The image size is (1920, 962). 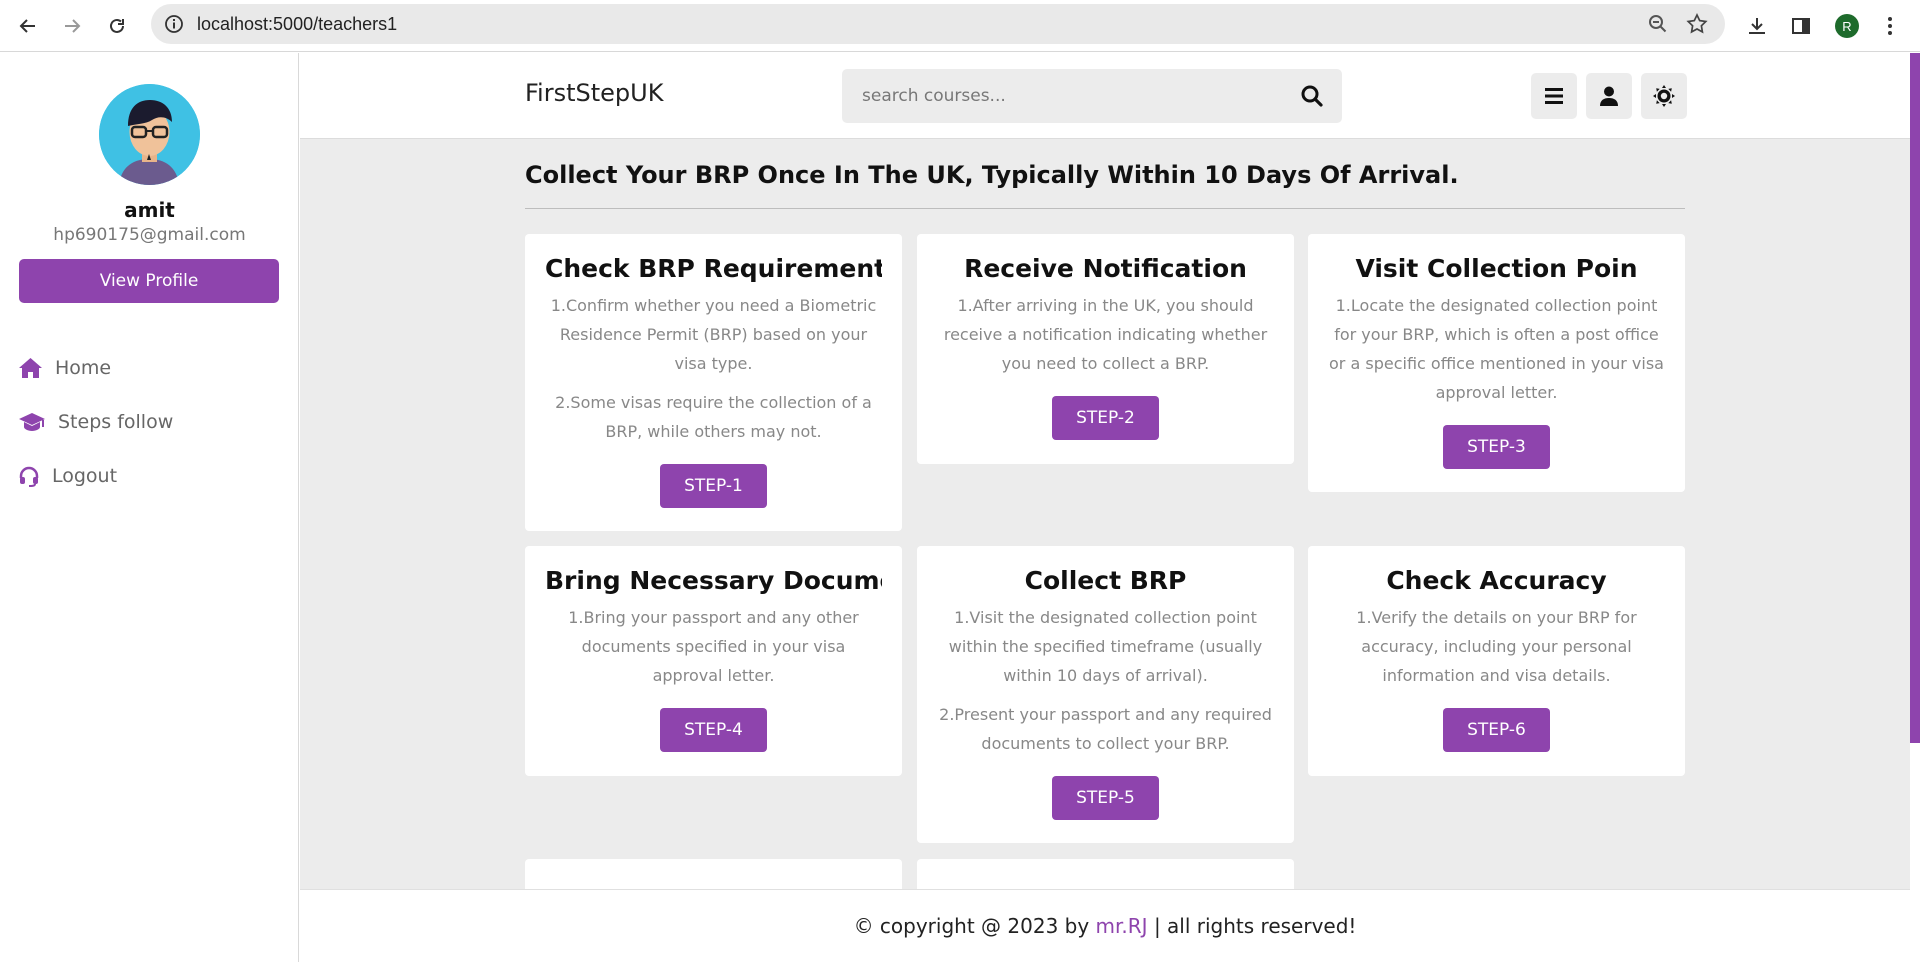 I want to click on downloads-button, so click(x=1757, y=26).